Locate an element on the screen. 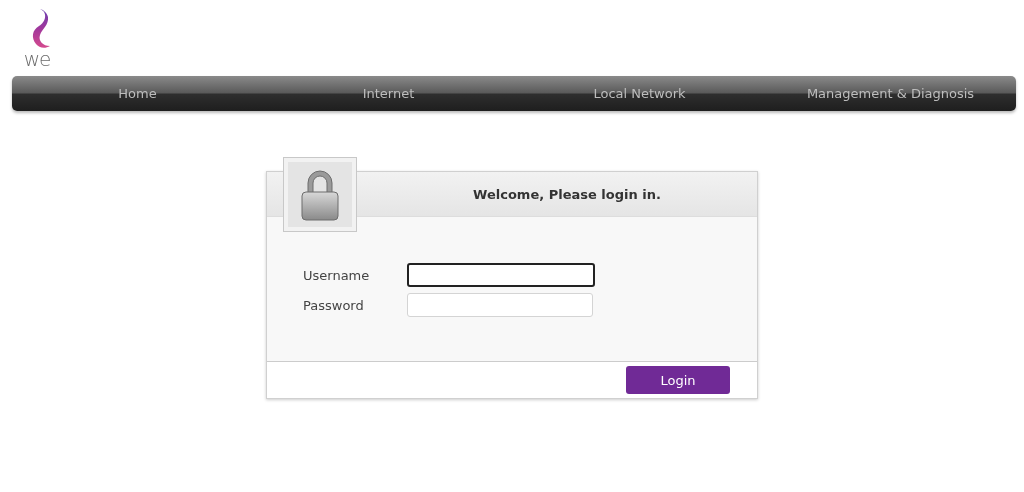  nav-link: Local Network is located at coordinates (639, 93).